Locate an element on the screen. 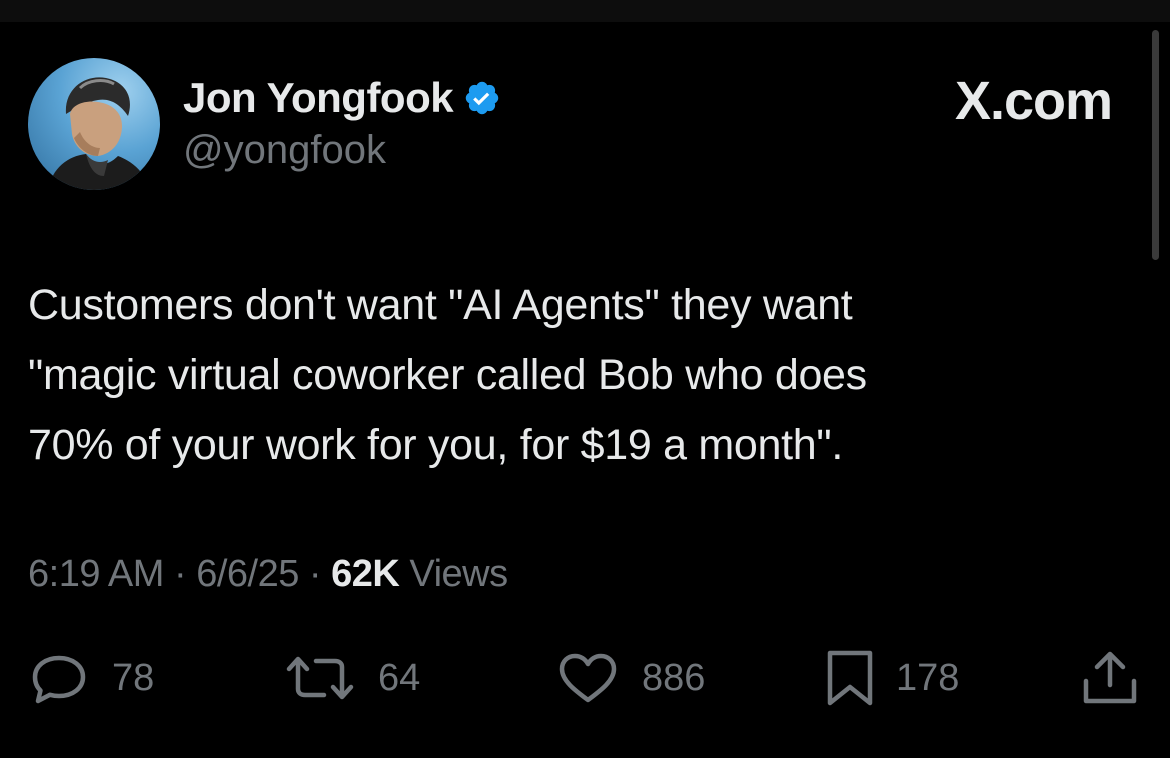 This screenshot has width=1170, height=758. repost-button: 64 is located at coordinates (352, 678).